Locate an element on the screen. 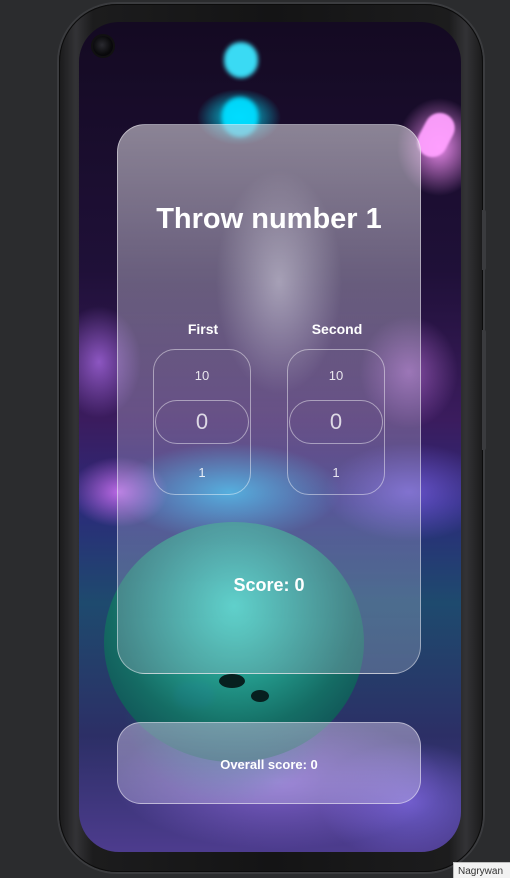 The width and height of the screenshot is (510, 878). throw-score: Score: 0 is located at coordinates (269, 585).